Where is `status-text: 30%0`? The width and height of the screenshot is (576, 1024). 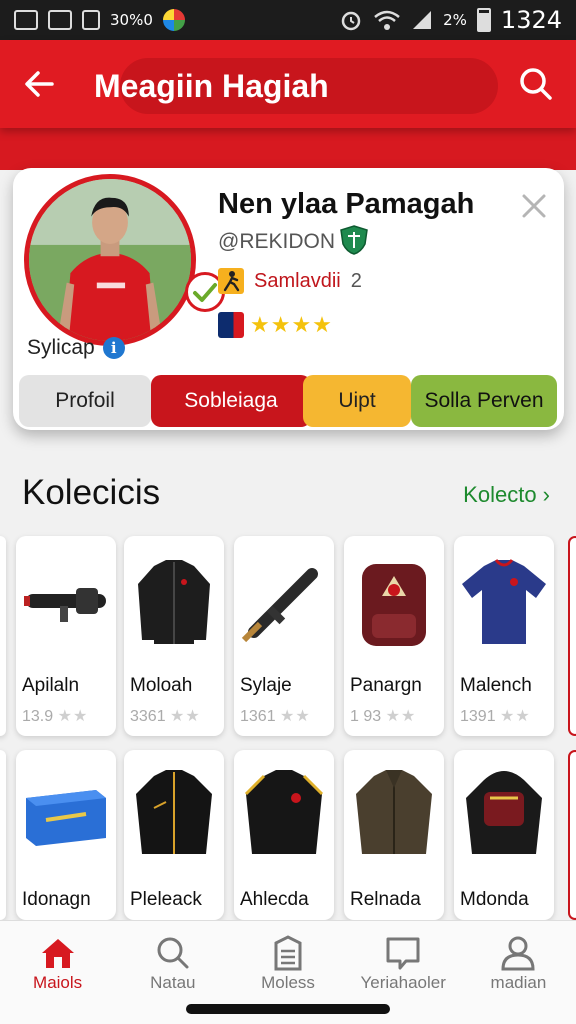 status-text: 30%0 is located at coordinates (131, 20).